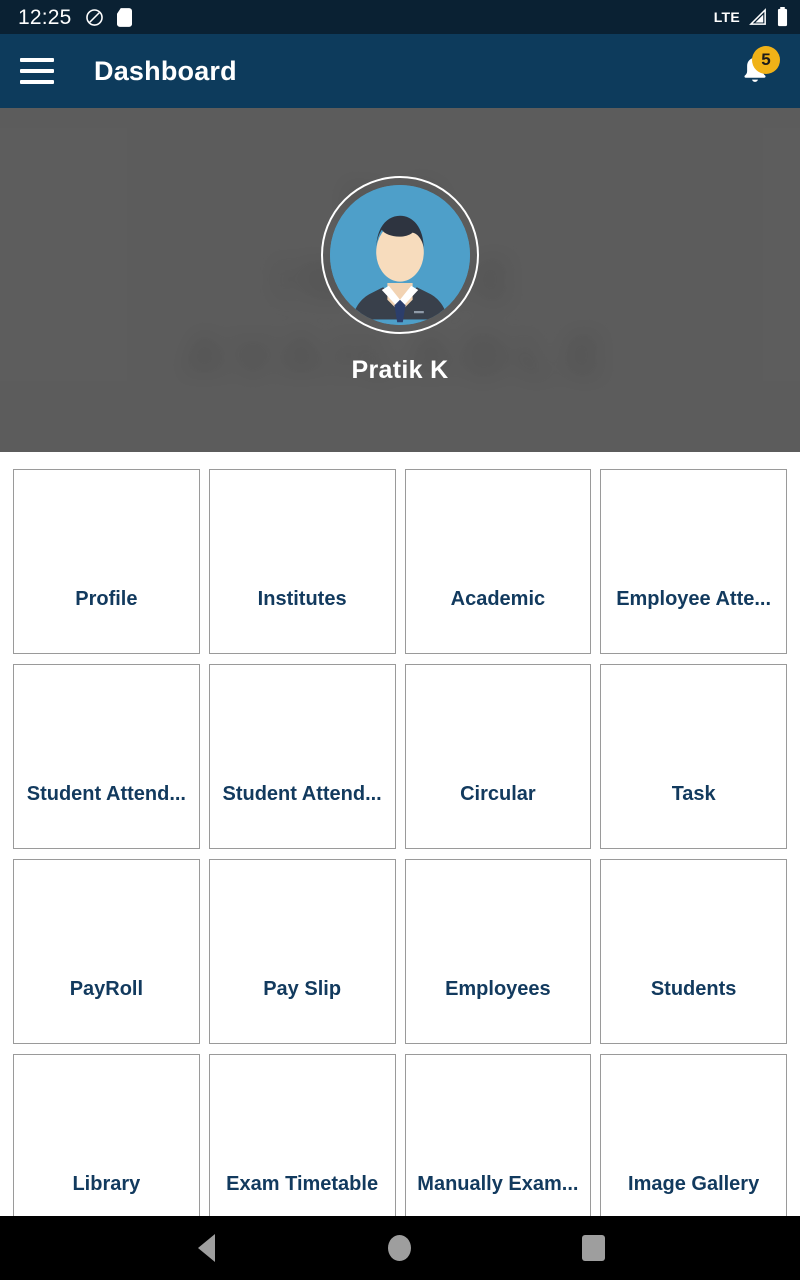  Describe the element at coordinates (302, 1184) in the screenshot. I see `tile-label: Exam Timetable` at that location.